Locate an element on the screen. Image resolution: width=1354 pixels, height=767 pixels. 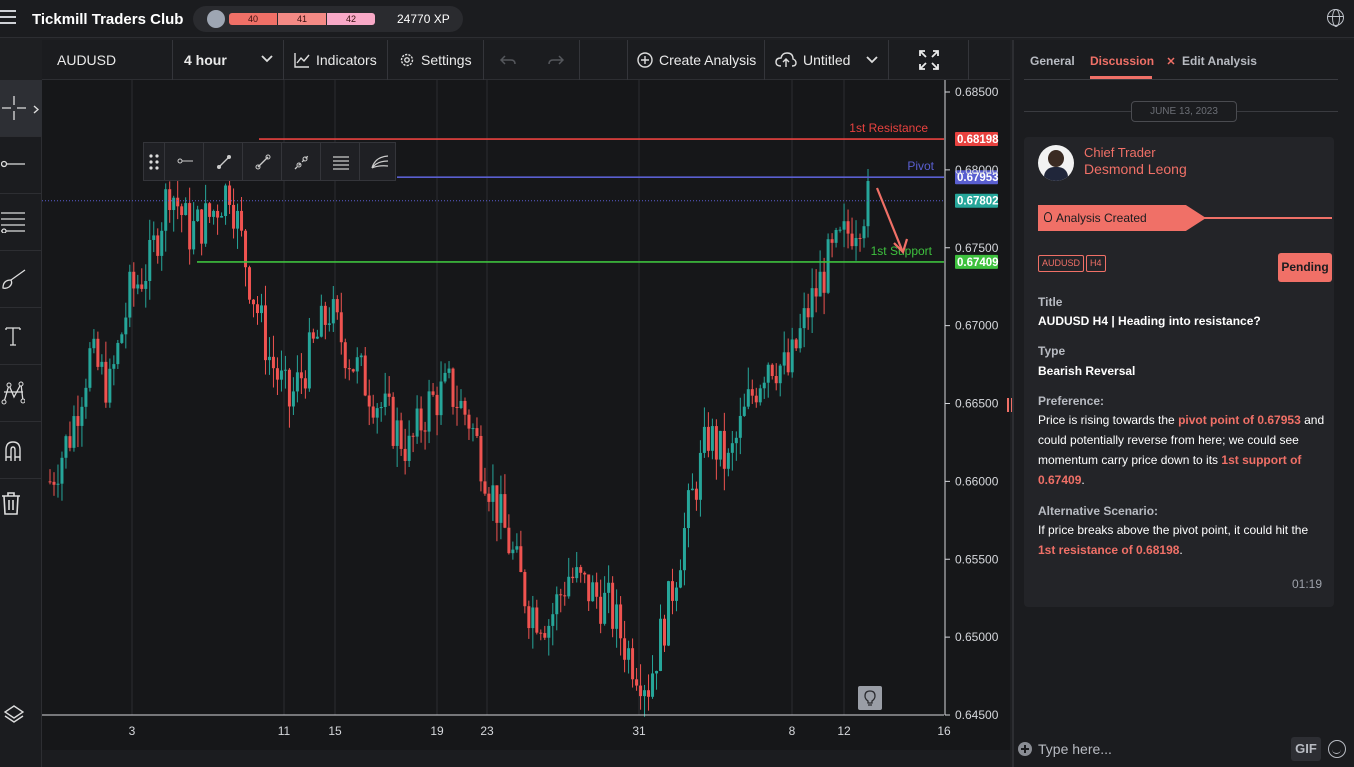
layers-icon is located at coordinates (14, 715).